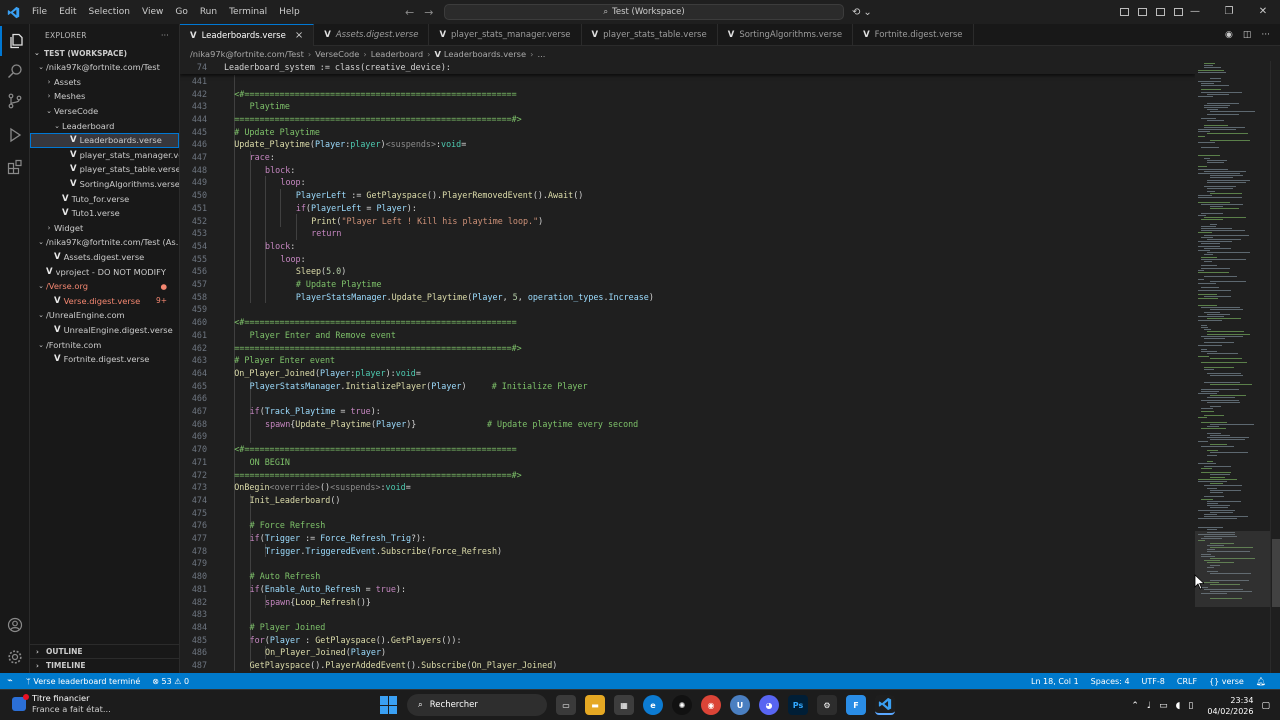  I want to click on close-tab-icon: ×, so click(299, 35).